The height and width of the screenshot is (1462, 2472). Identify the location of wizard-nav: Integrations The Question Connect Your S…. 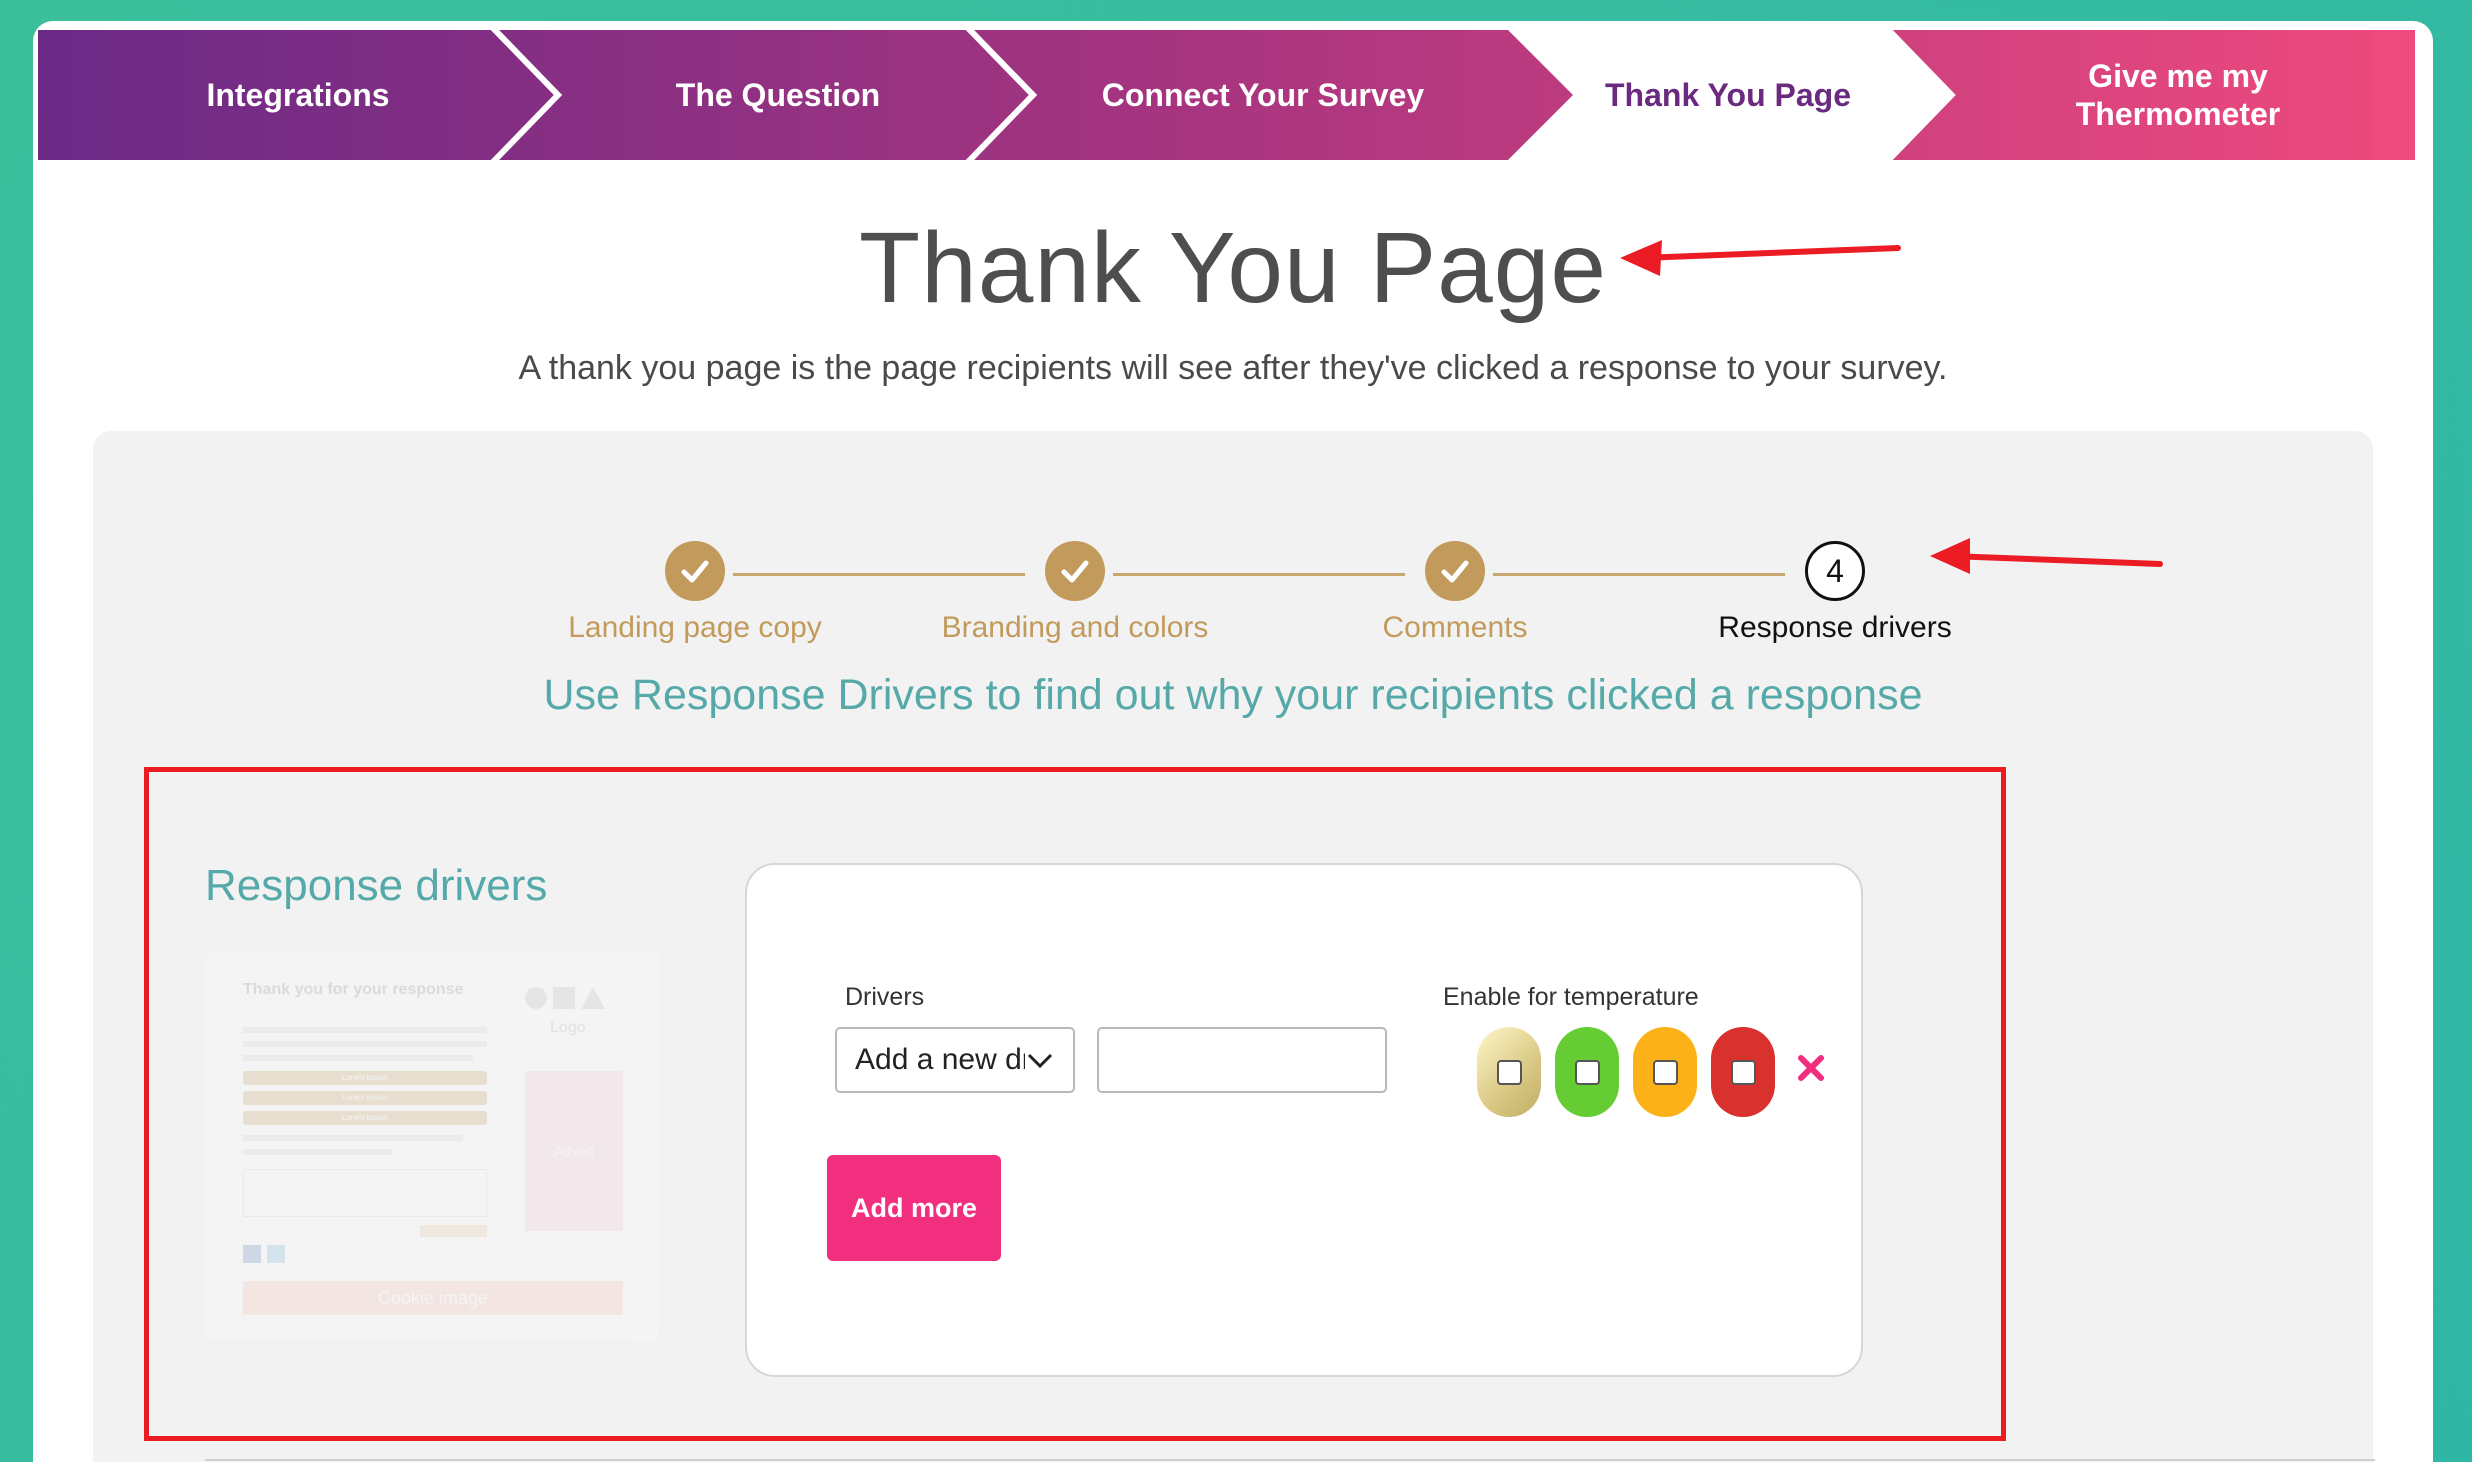
(1226, 95).